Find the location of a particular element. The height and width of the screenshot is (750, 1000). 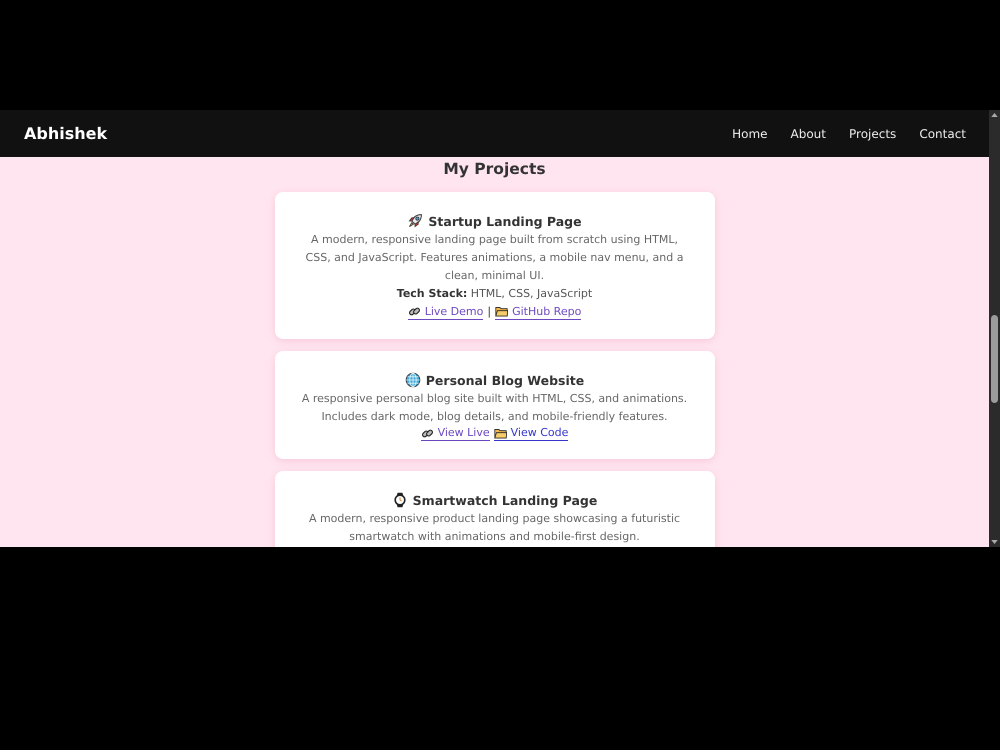

project-description: A responsive personal blog site built with HTML, CSS, and animations. Includes dark mode, blog details, and mobile-friendly features. is located at coordinates (494, 408).